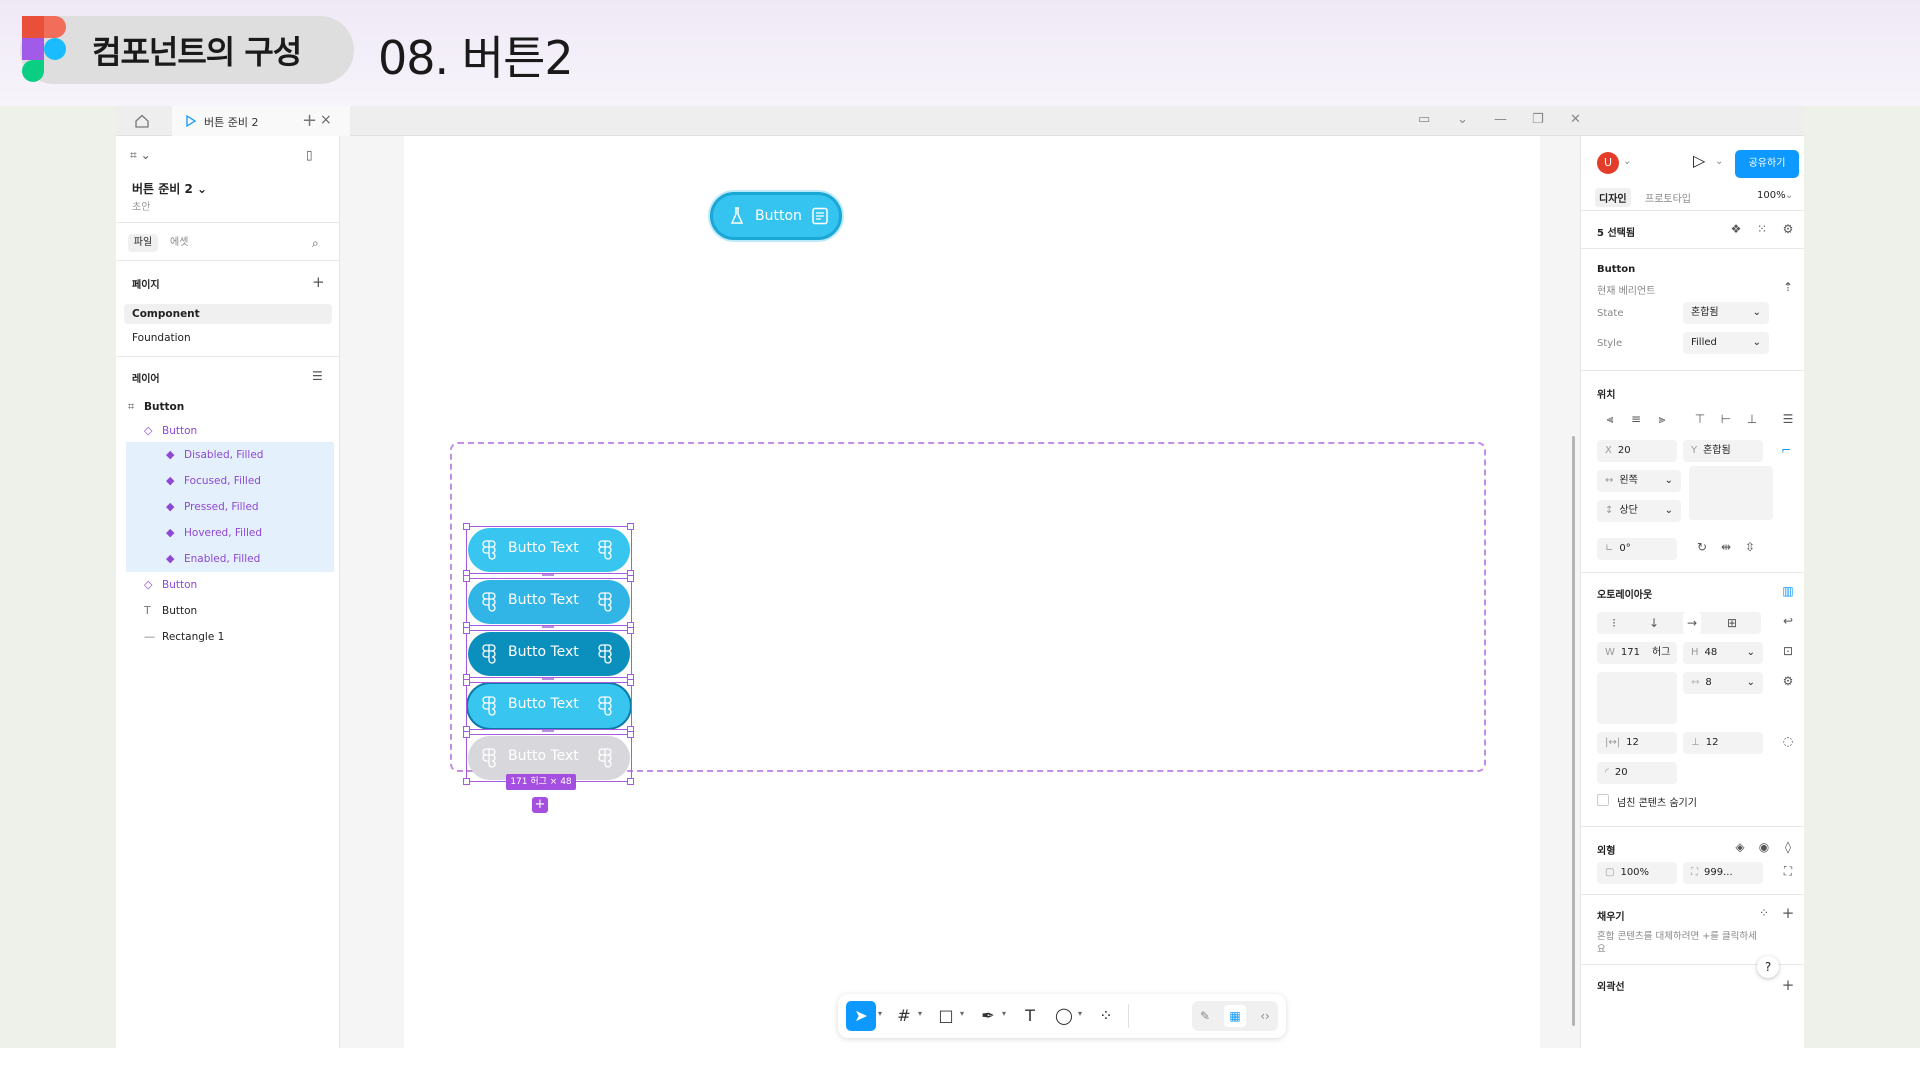 This screenshot has height=1080, width=1920. Describe the element at coordinates (904, 1016) in the screenshot. I see `frame-tool-icon: #` at that location.